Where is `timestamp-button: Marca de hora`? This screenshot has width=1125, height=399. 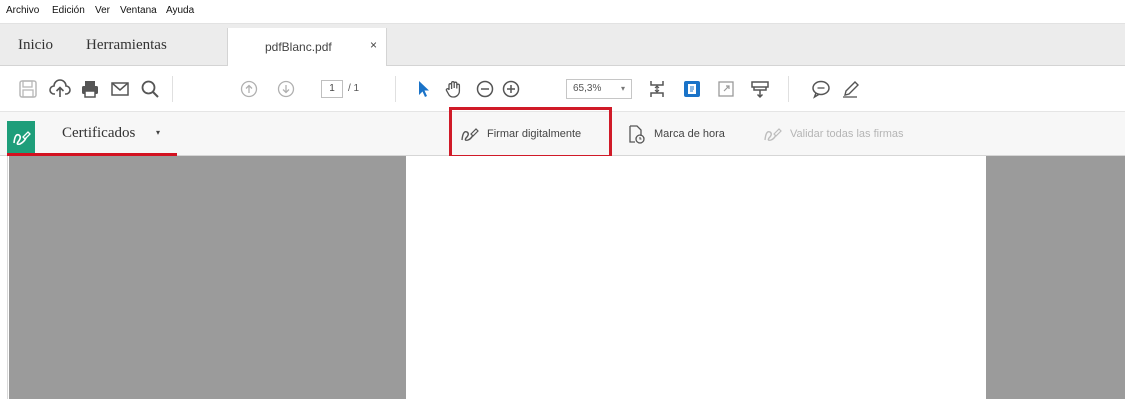 timestamp-button: Marca de hora is located at coordinates (686, 135).